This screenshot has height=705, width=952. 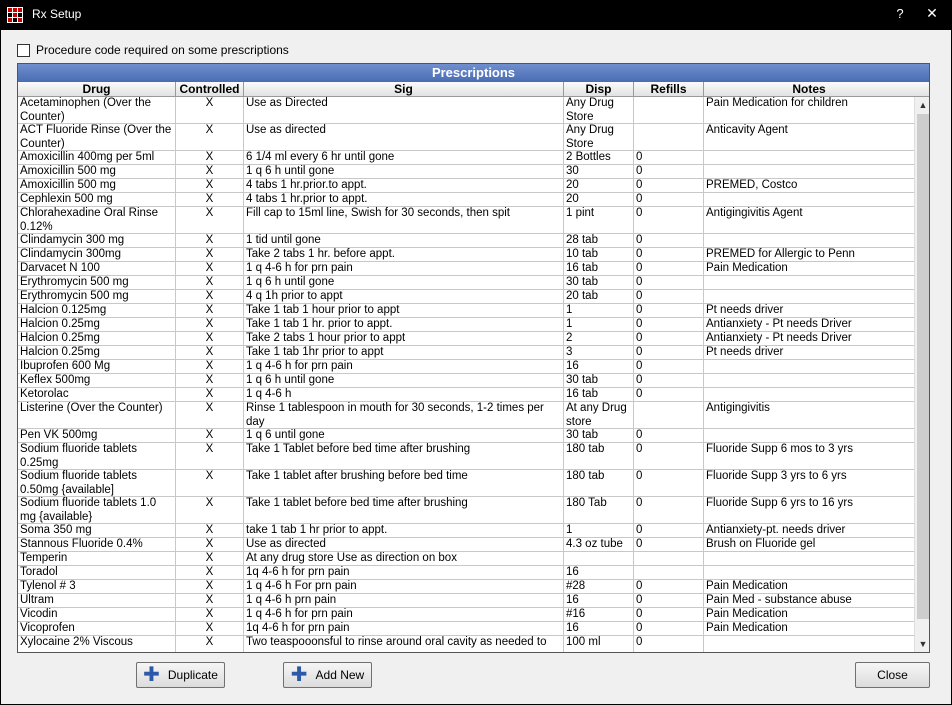 I want to click on cell-disp: 3, so click(x=599, y=352).